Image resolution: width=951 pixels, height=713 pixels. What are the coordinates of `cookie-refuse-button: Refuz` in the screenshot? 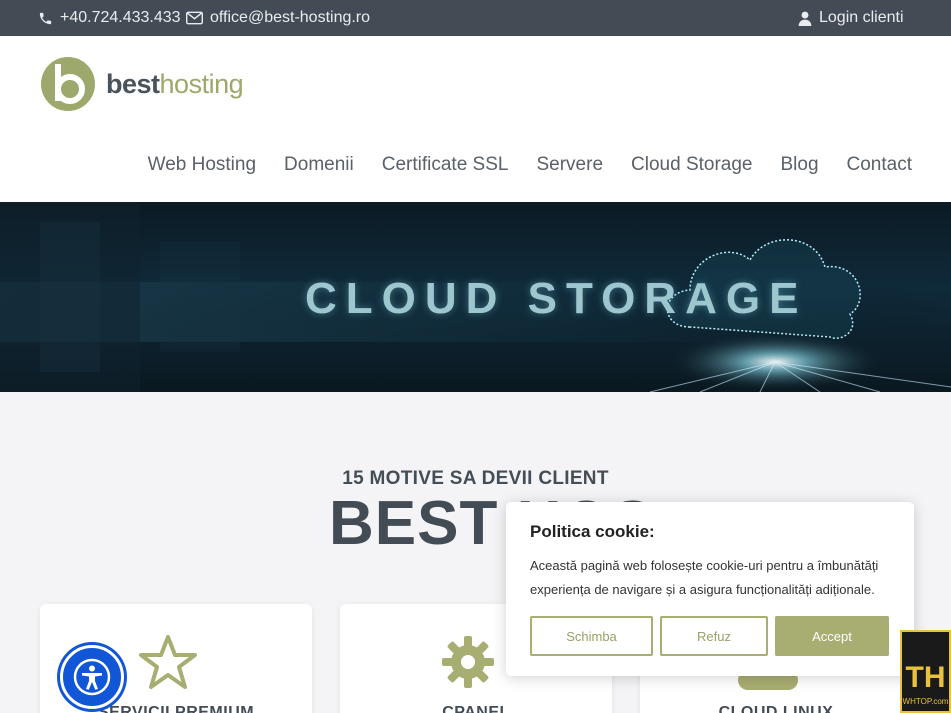 It's located at (714, 636).